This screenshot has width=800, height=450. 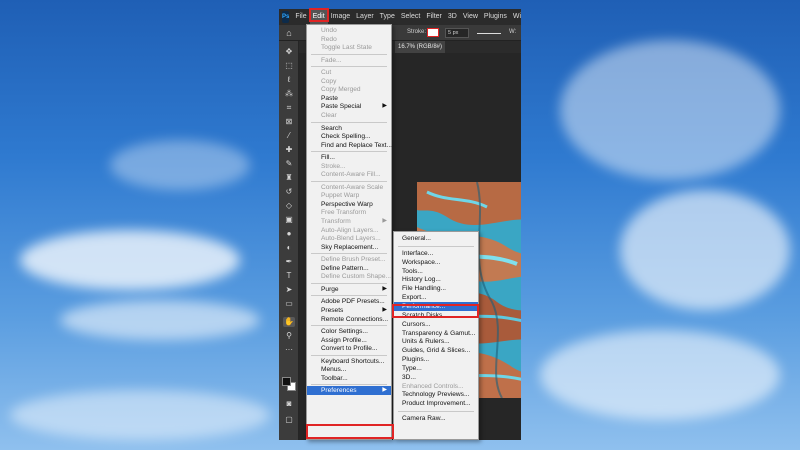 I want to click on menu-image: Image, so click(x=340, y=17).